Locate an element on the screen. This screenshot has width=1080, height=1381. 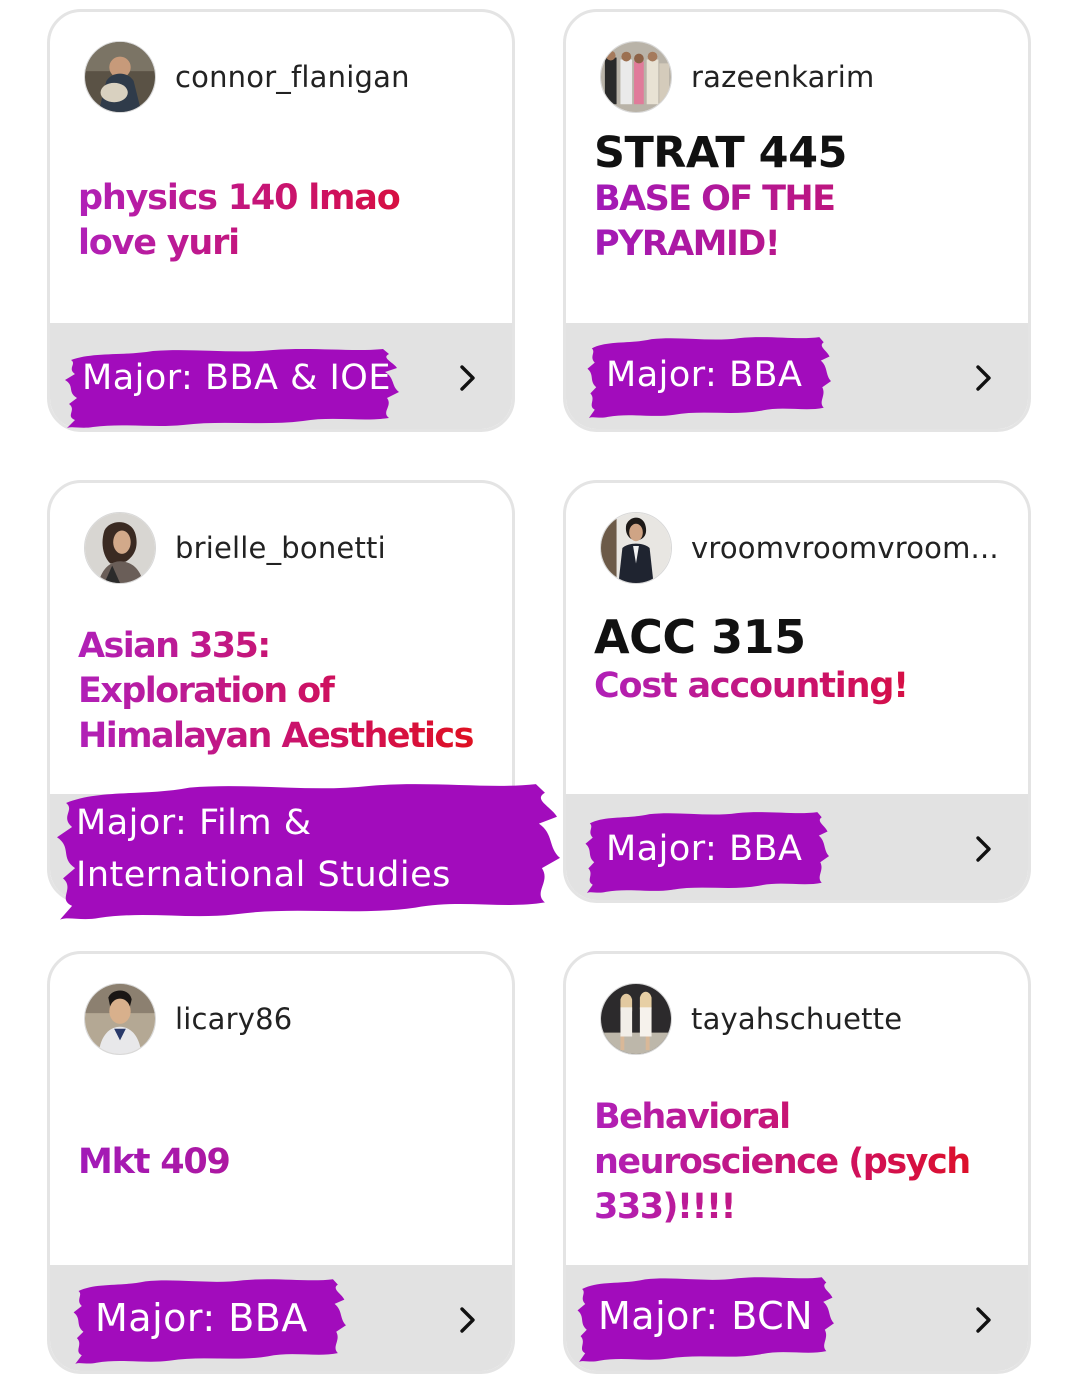
username: connor_flanigan is located at coordinates (292, 77).